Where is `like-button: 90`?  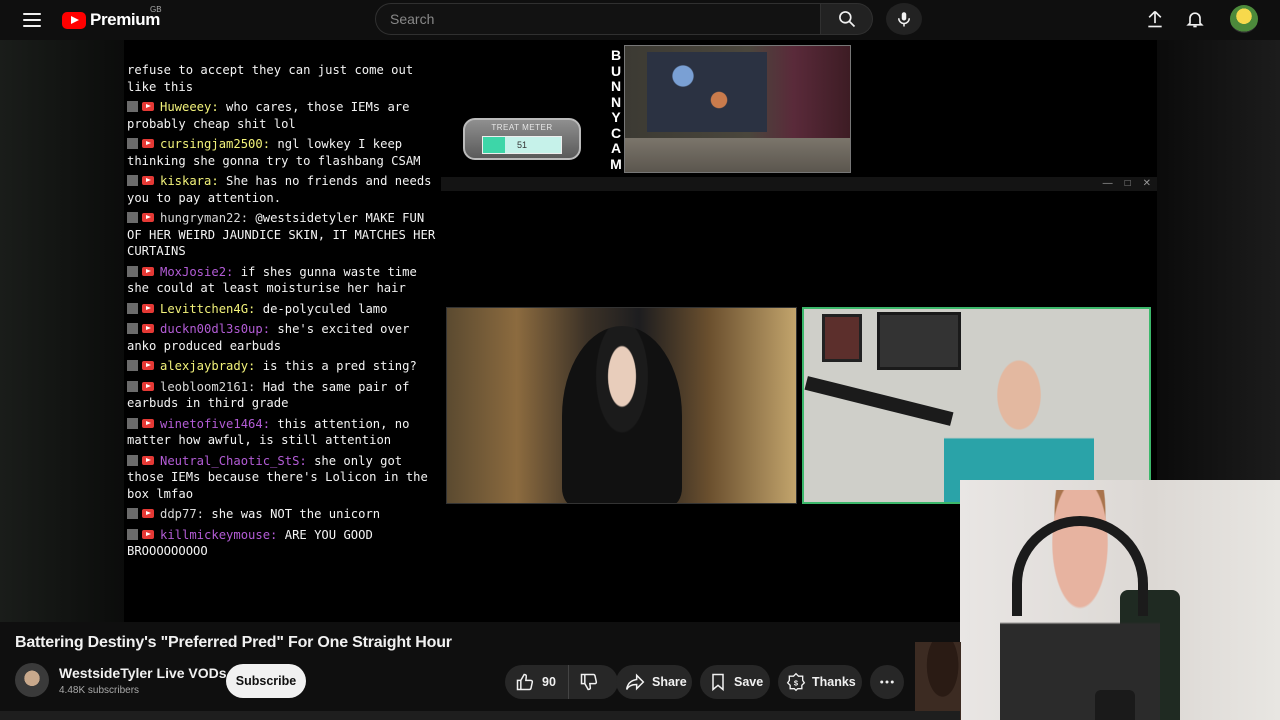 like-button: 90 is located at coordinates (537, 682).